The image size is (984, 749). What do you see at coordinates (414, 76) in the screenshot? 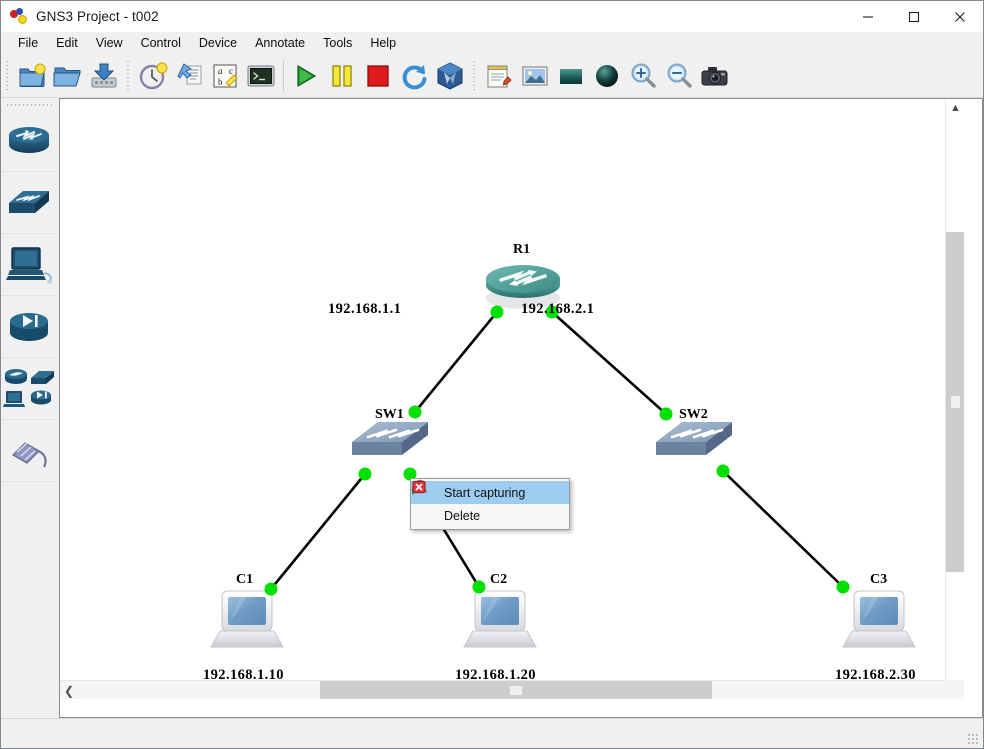
I see `reload-all-button` at bounding box center [414, 76].